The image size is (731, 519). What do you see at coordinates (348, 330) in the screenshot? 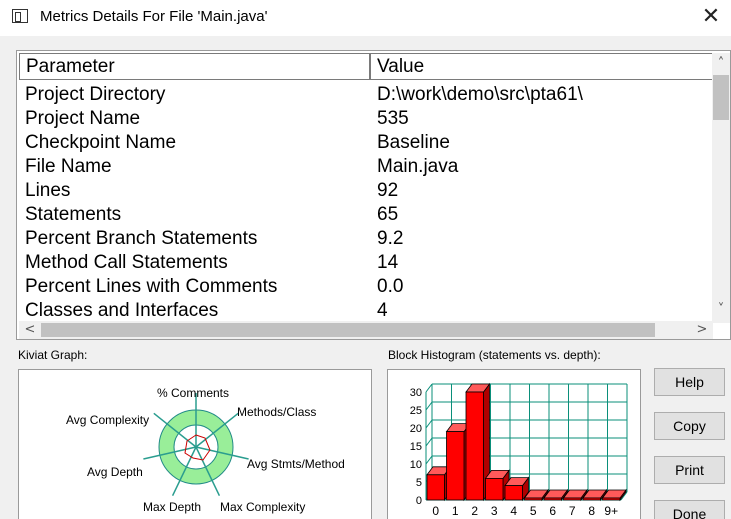
I see `horizontal-scroll-thumb` at bounding box center [348, 330].